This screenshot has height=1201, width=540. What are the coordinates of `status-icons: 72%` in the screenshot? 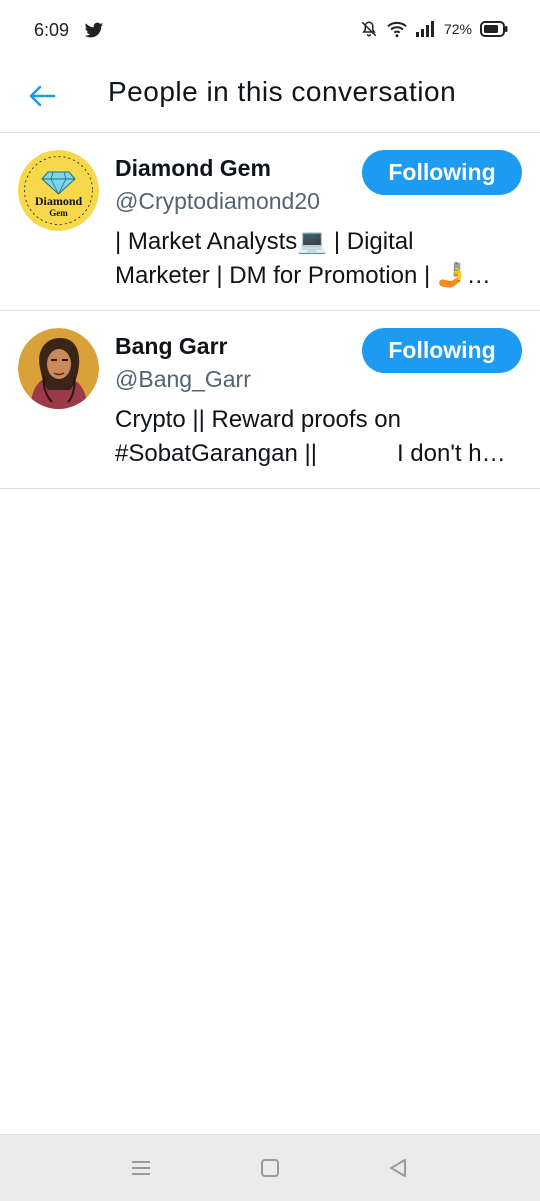 It's located at (434, 29).